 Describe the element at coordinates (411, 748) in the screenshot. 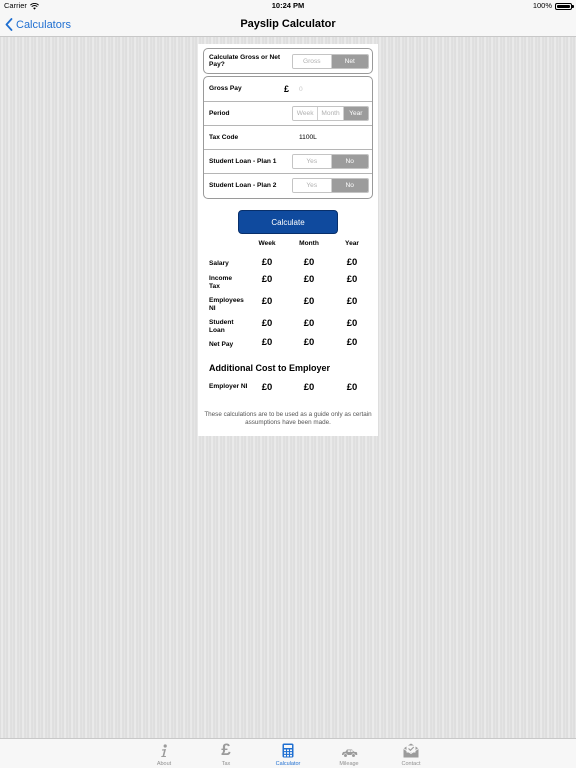

I see `envelope-icon` at that location.